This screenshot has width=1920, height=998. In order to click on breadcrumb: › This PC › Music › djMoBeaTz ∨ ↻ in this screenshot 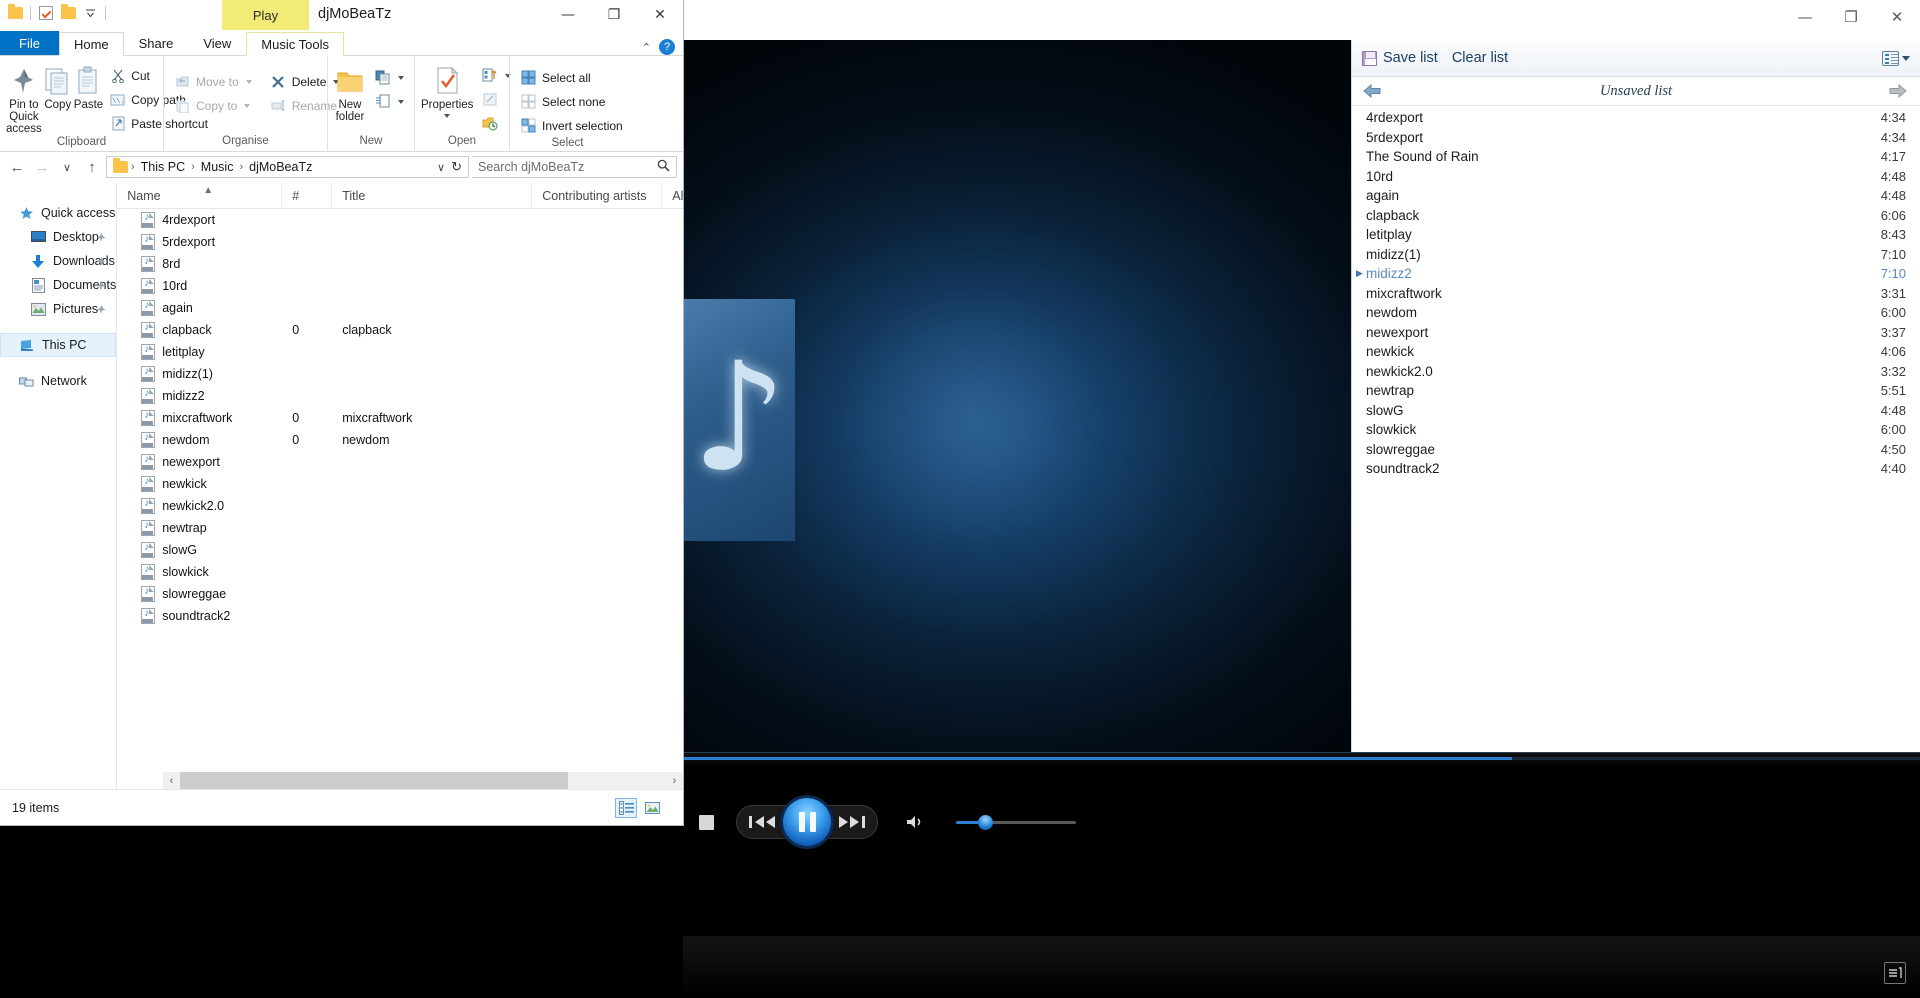, I will do `click(287, 167)`.